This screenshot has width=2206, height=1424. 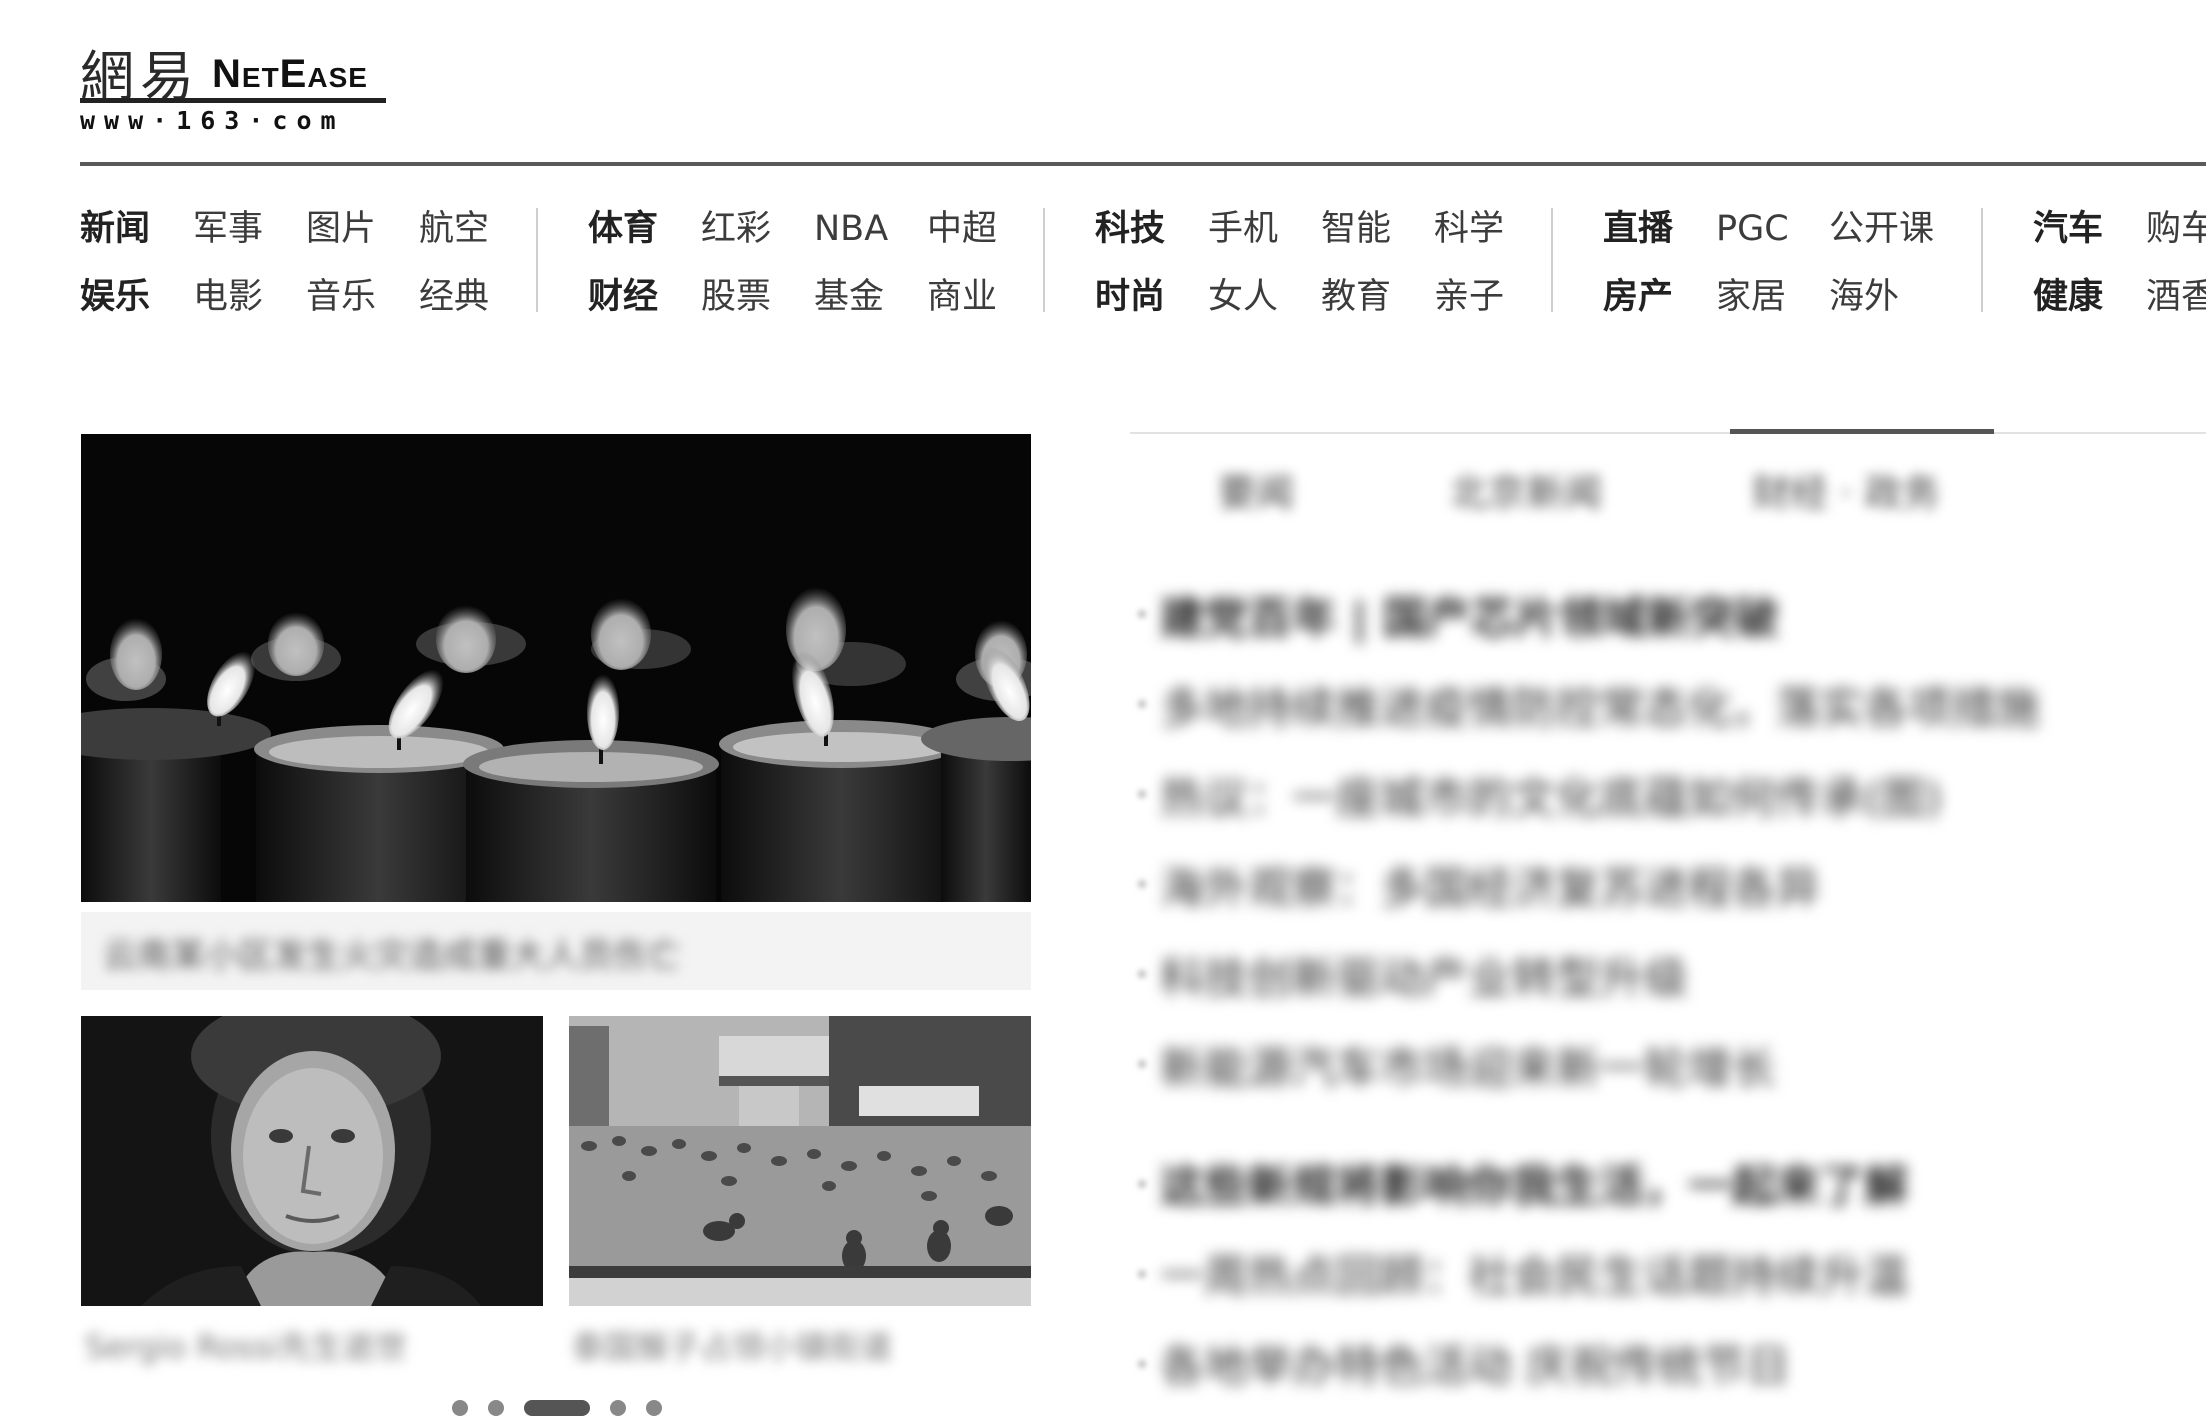 I want to click on nav-row: 汽车 购车, so click(x=2119, y=234).